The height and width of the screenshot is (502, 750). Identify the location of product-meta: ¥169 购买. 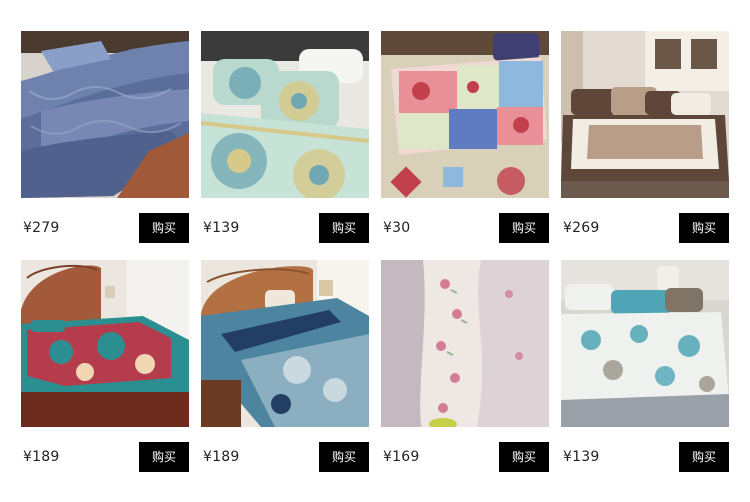
(465, 457).